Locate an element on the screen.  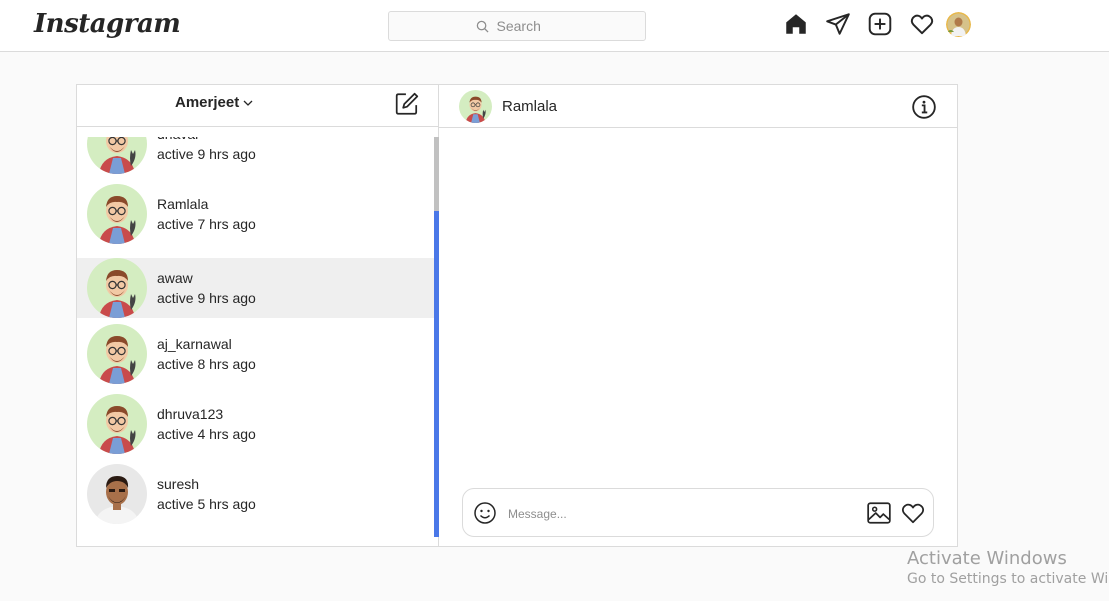
search-box is located at coordinates (517, 26).